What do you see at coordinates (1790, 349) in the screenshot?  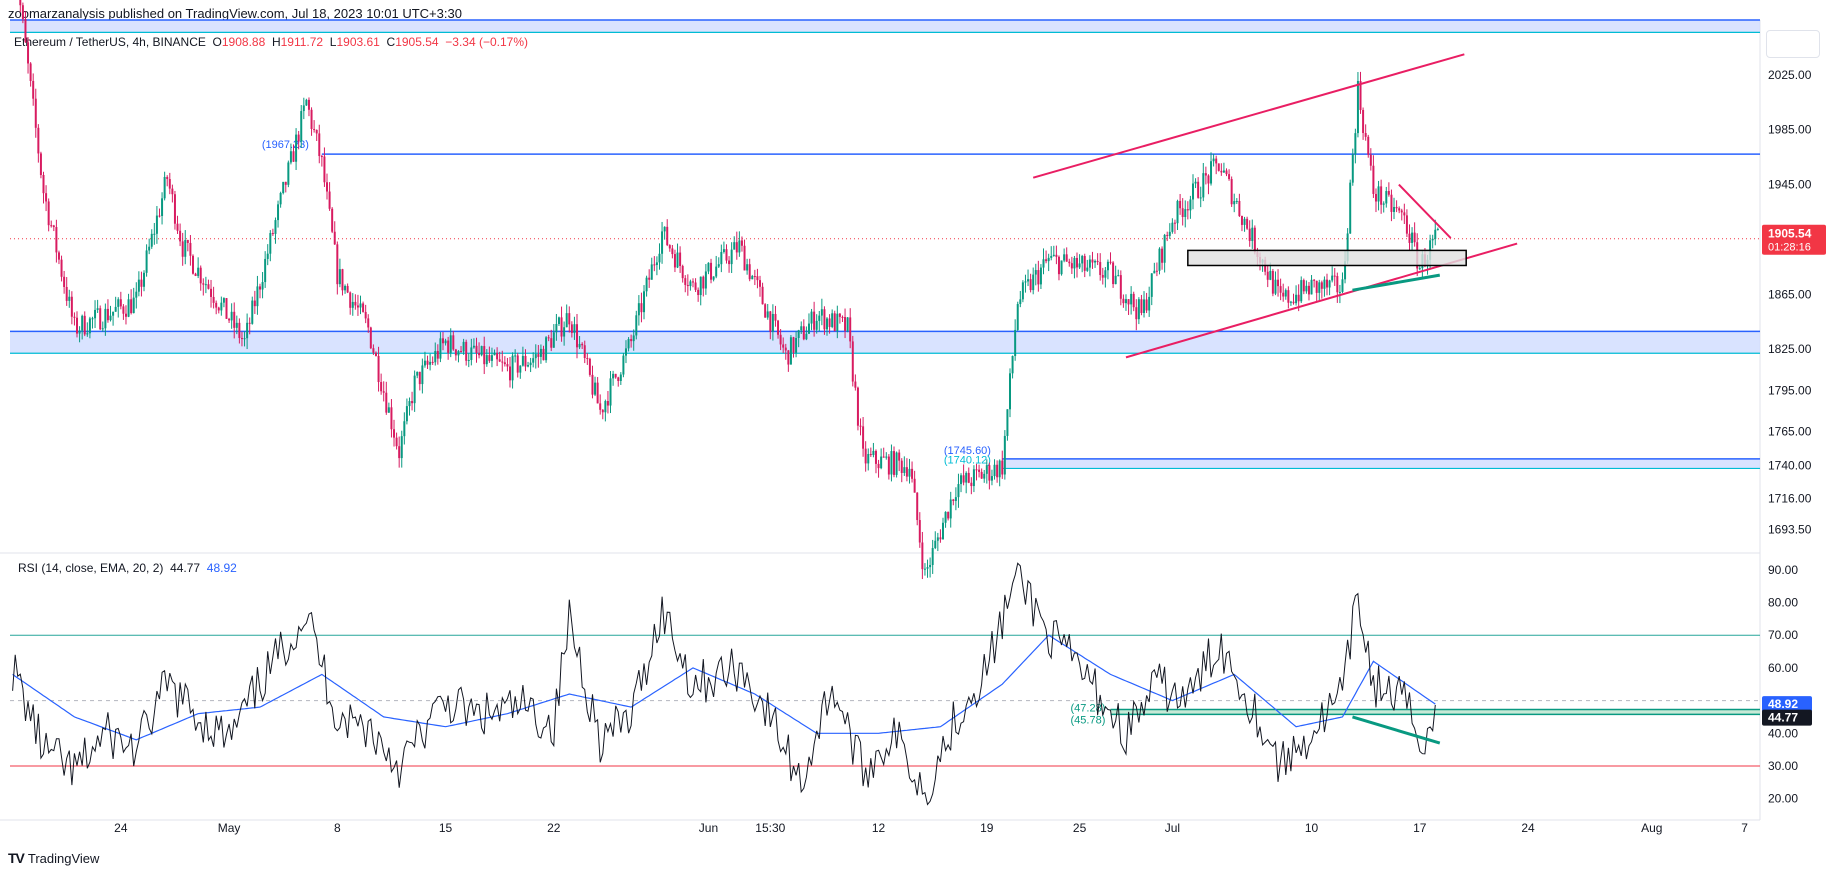 I see `price-tick-label: 1825.00` at bounding box center [1790, 349].